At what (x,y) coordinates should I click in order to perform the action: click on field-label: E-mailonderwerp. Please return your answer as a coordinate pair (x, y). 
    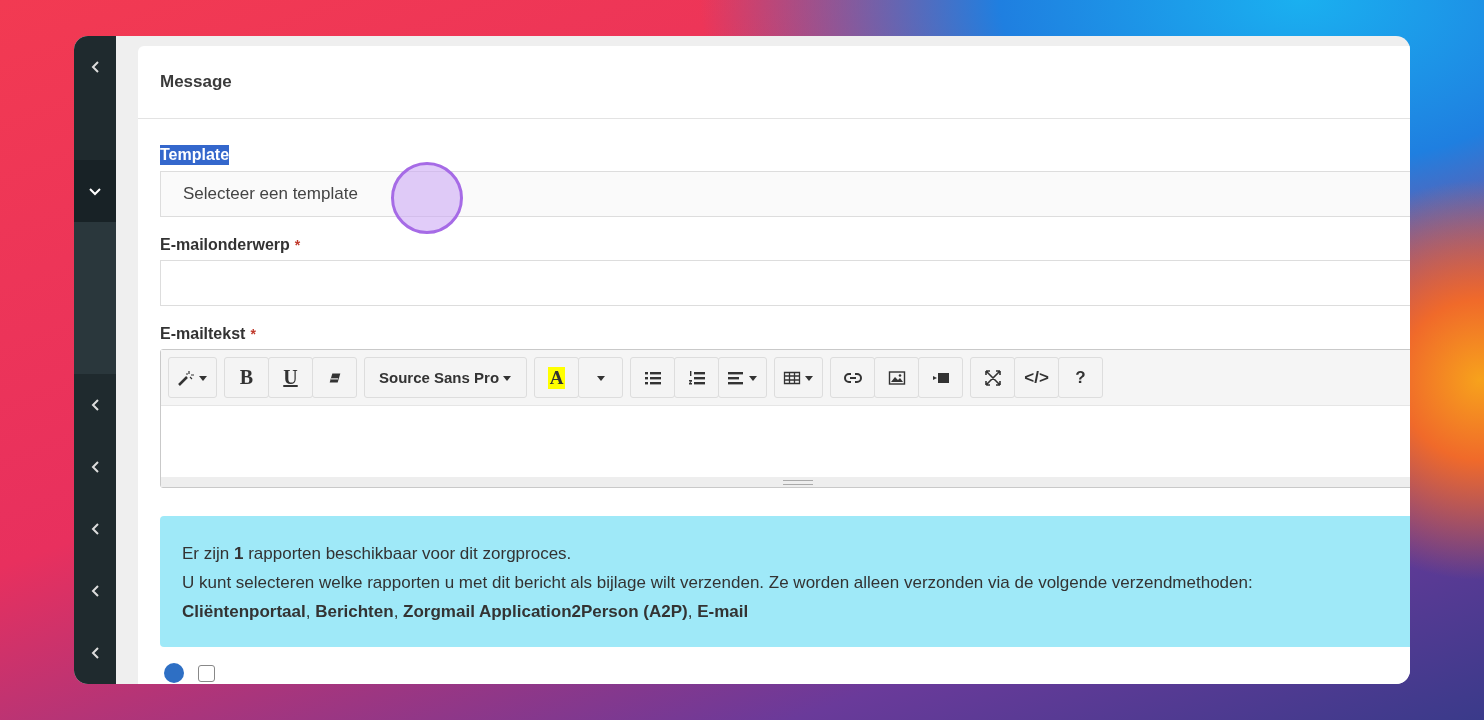
    Looking at the image, I should click on (225, 245).